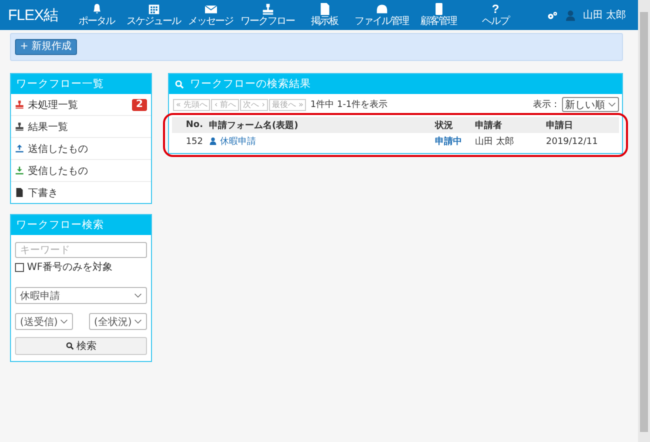  What do you see at coordinates (81, 171) in the screenshot?
I see `list-item: 受信したもの` at bounding box center [81, 171].